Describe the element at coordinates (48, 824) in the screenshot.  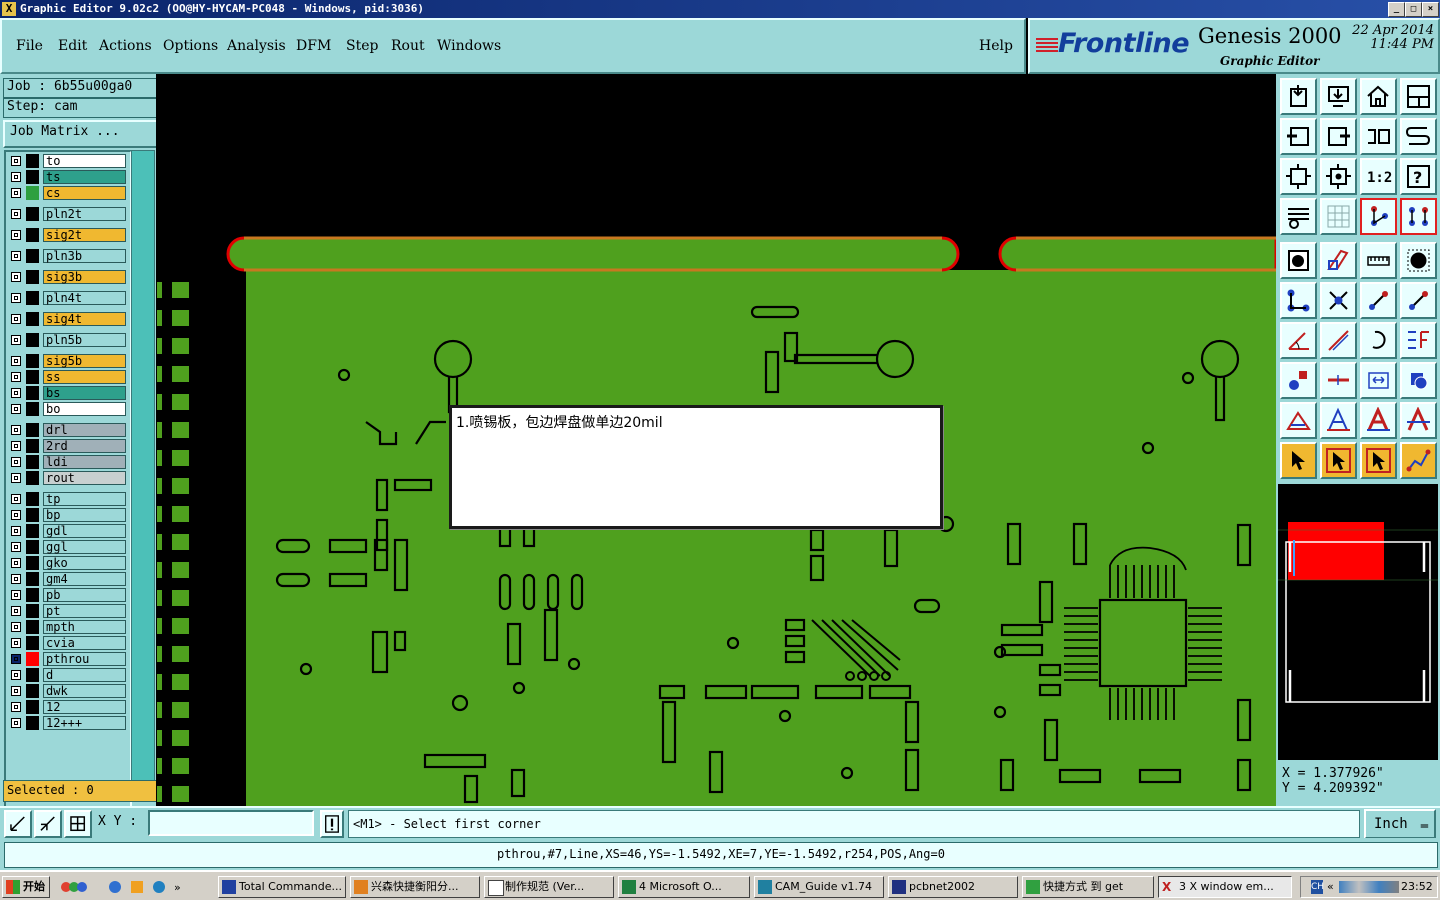
I see `zoom-out-icon` at that location.